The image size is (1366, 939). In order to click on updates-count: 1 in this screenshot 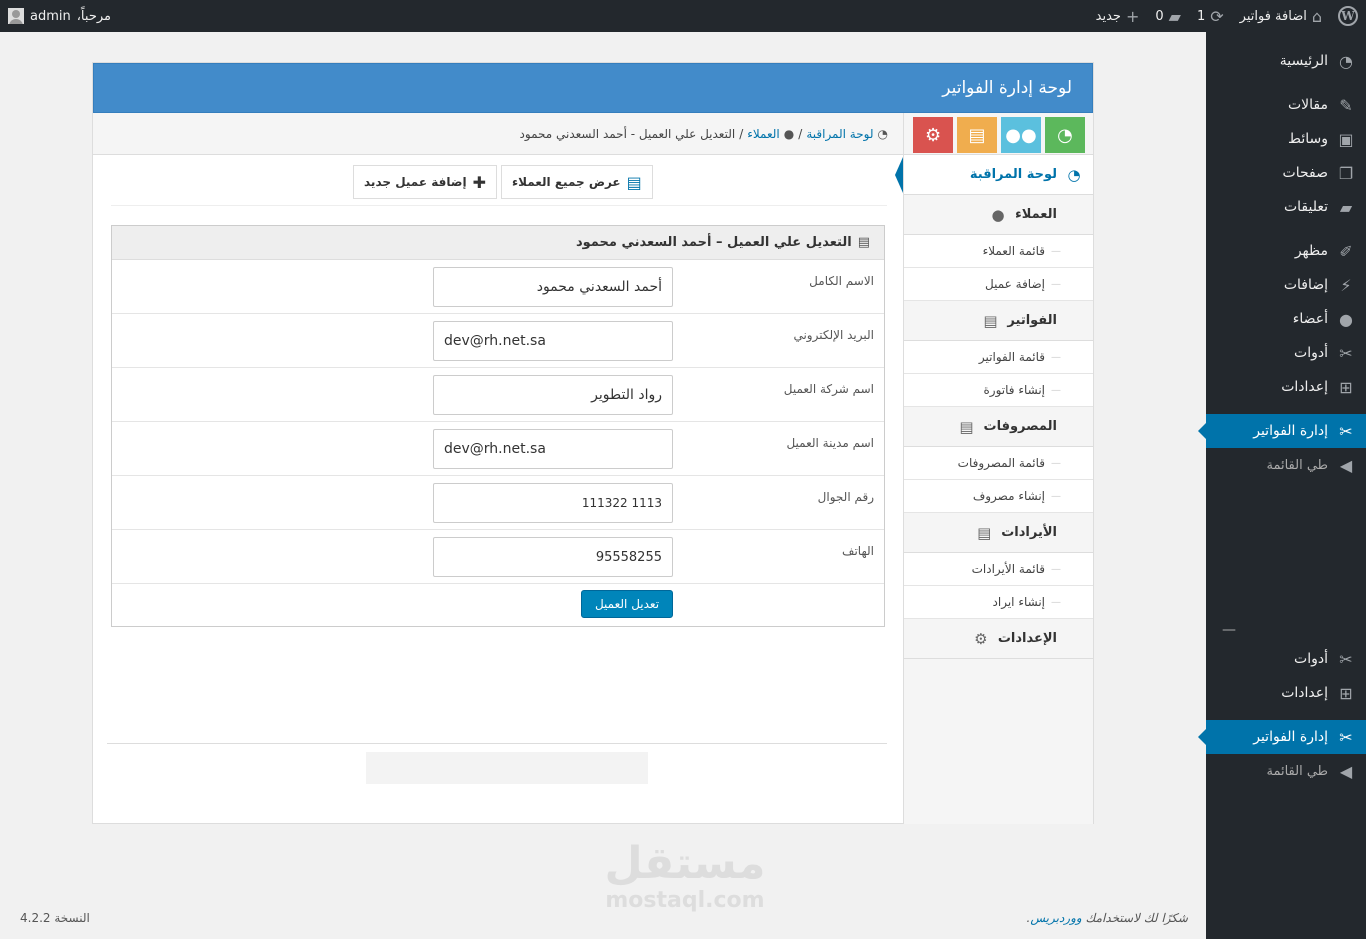, I will do `click(1201, 16)`.